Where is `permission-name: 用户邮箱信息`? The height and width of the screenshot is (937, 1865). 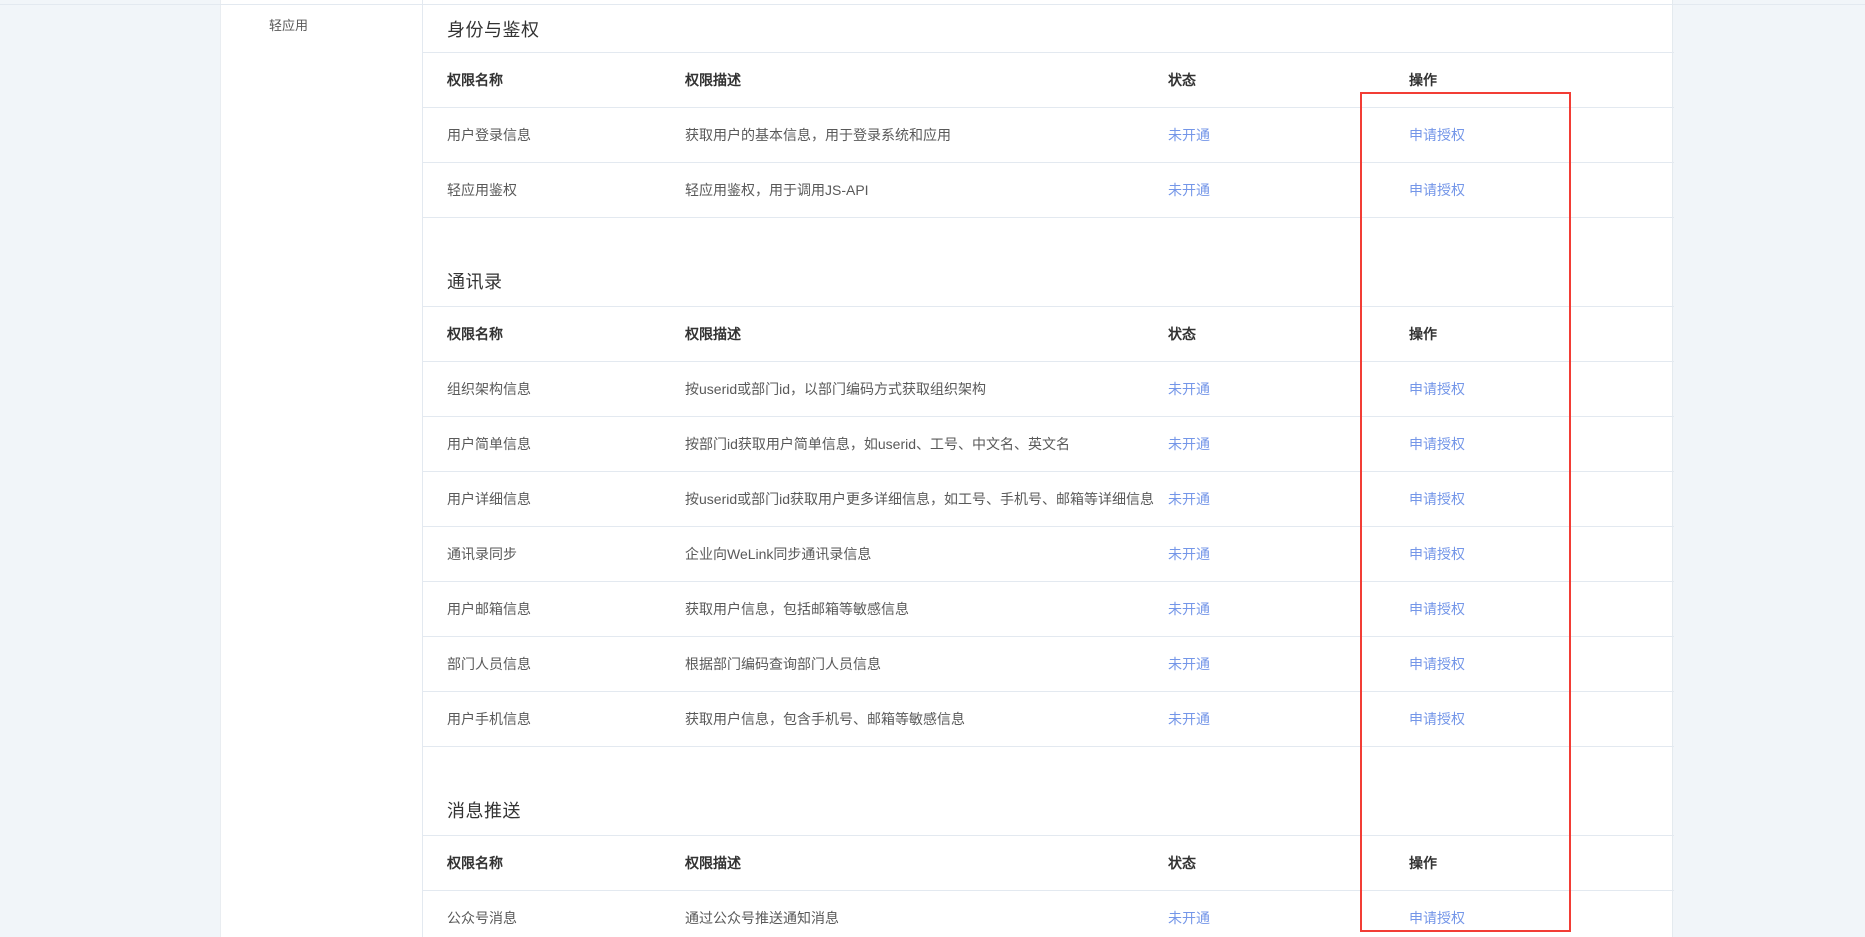
permission-name: 用户邮箱信息 is located at coordinates (489, 609).